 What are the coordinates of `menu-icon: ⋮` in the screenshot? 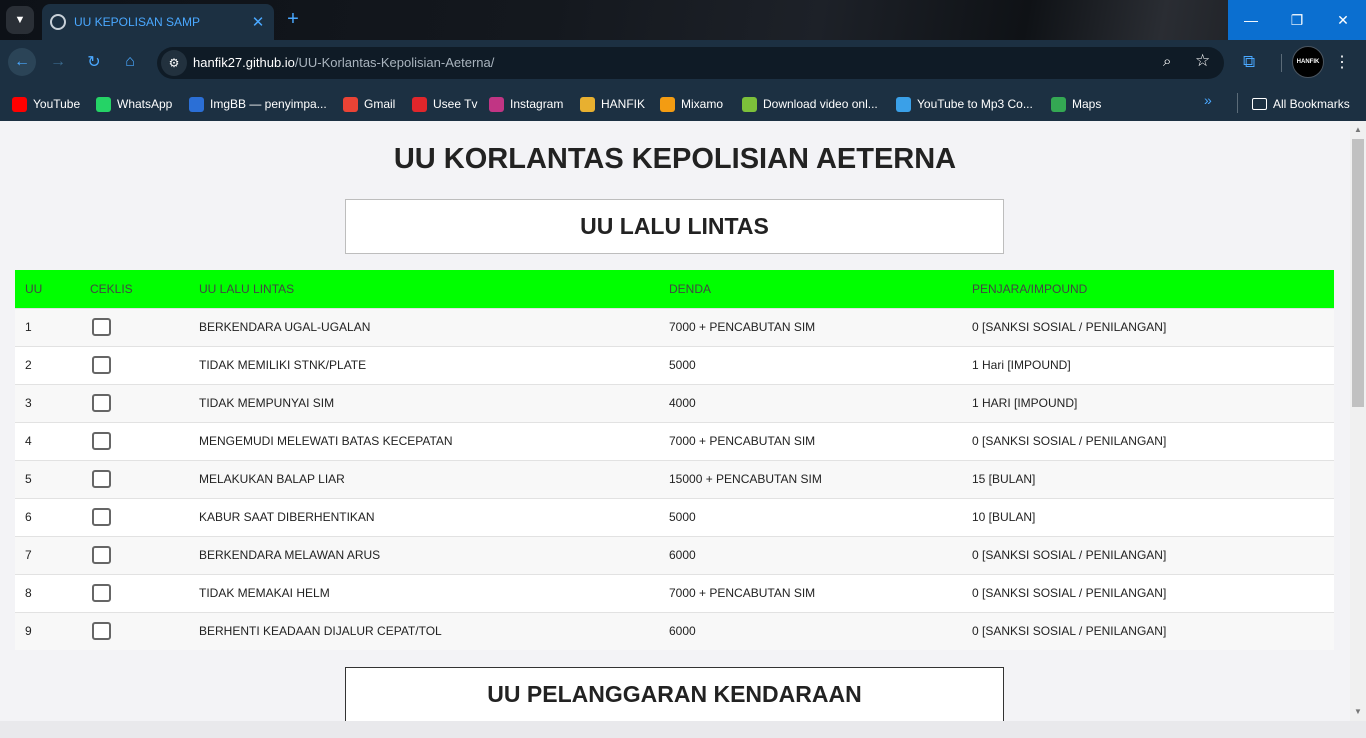 It's located at (1342, 62).